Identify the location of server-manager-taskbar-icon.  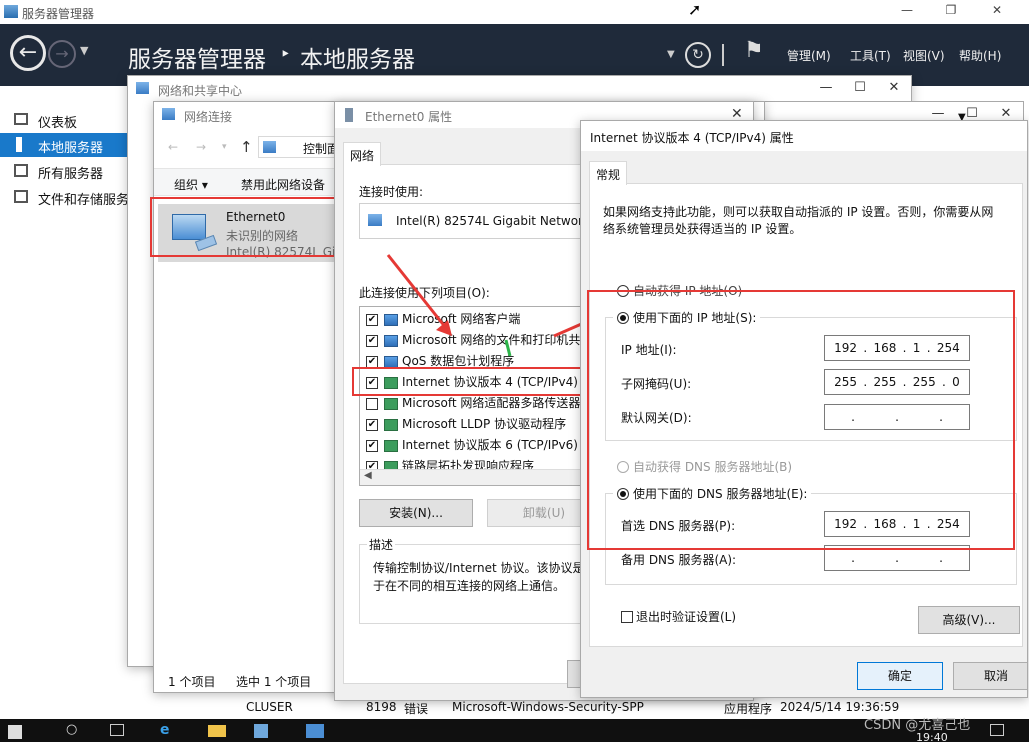
(261, 731).